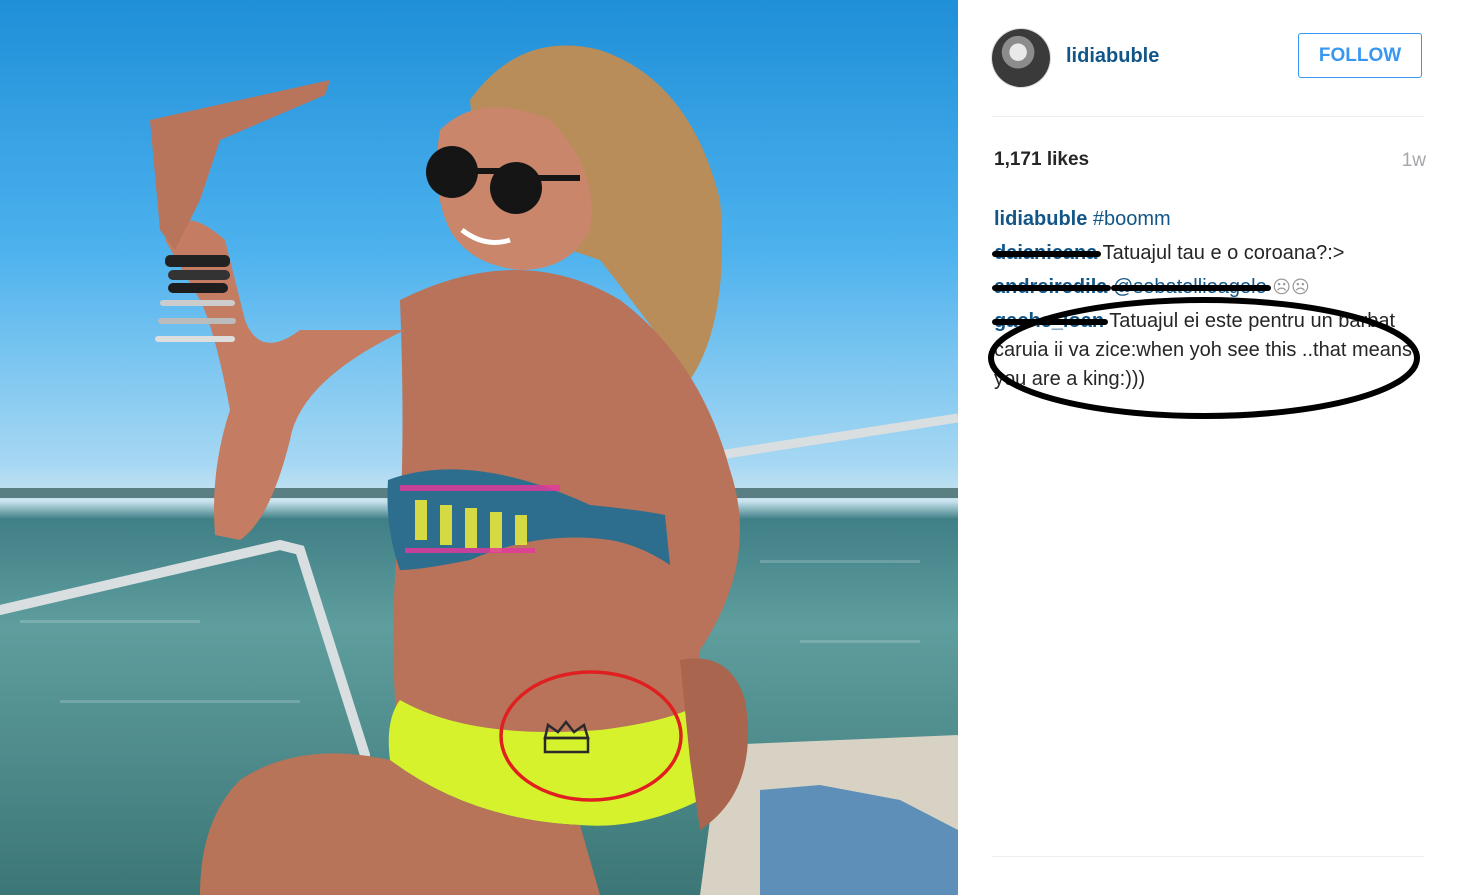 The height and width of the screenshot is (895, 1462). I want to click on comment-item: daianicana Tatuajul tau e o coroana?:>, so click(1212, 253).